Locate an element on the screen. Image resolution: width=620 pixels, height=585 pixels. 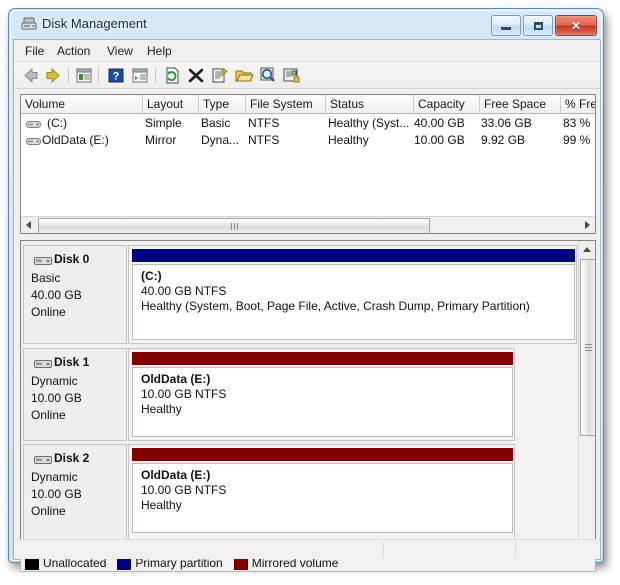
cell-percentfree: 83 % is located at coordinates (577, 123).